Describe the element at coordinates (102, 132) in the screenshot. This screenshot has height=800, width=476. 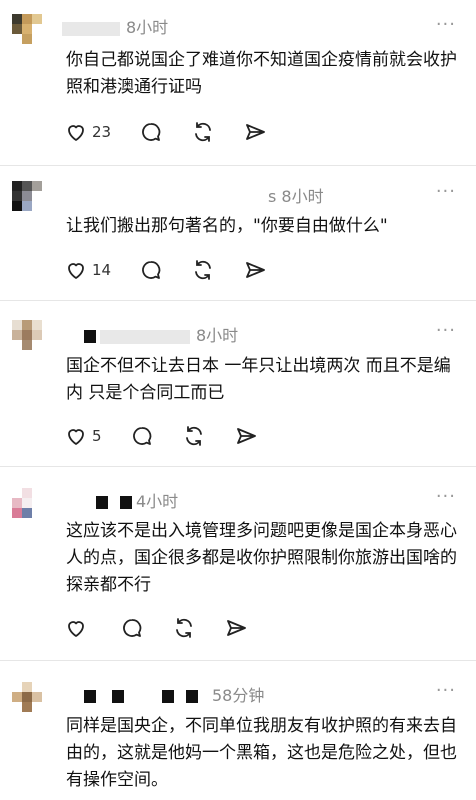
I see `like-count: 23` at that location.